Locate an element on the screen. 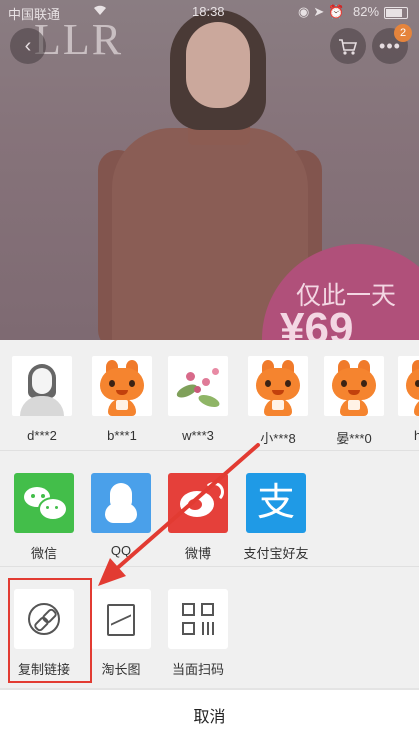 Image resolution: width=419 pixels, height=746 pixels. contact-item: h is located at coordinates (407, 399).